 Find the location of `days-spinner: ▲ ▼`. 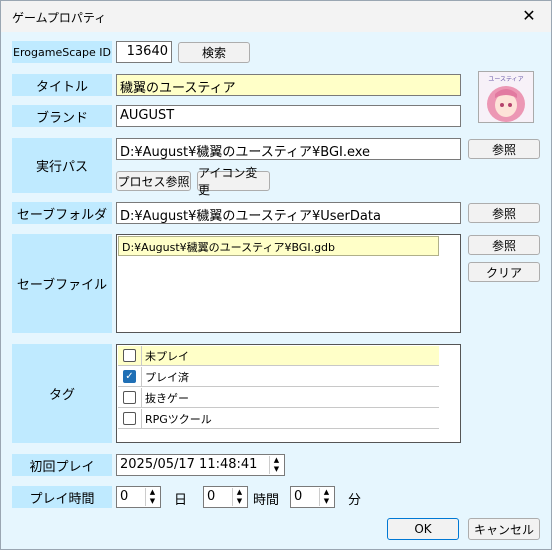

days-spinner: ▲ ▼ is located at coordinates (152, 497).